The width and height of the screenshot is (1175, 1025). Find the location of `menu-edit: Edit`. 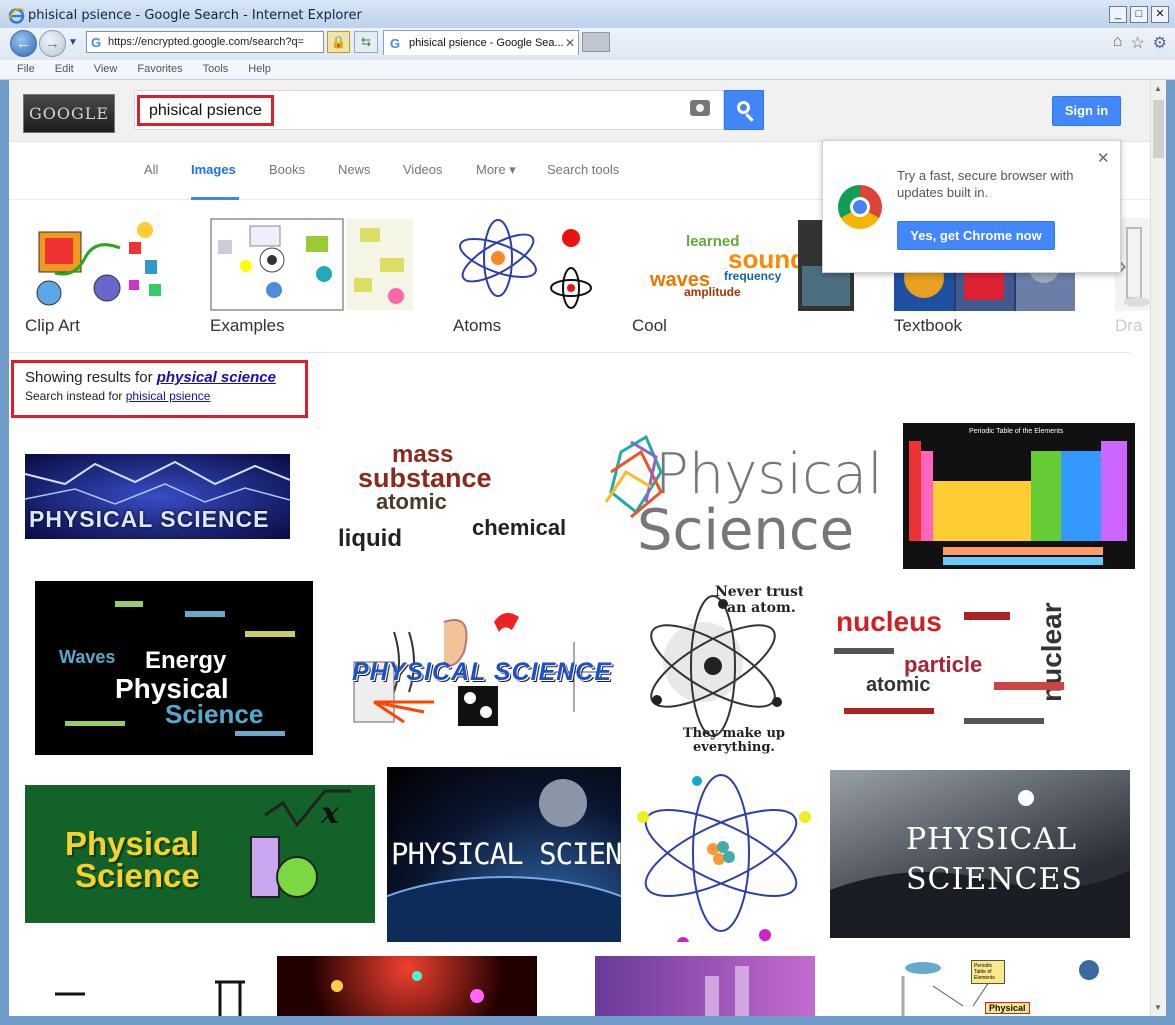

menu-edit: Edit is located at coordinates (64, 69).